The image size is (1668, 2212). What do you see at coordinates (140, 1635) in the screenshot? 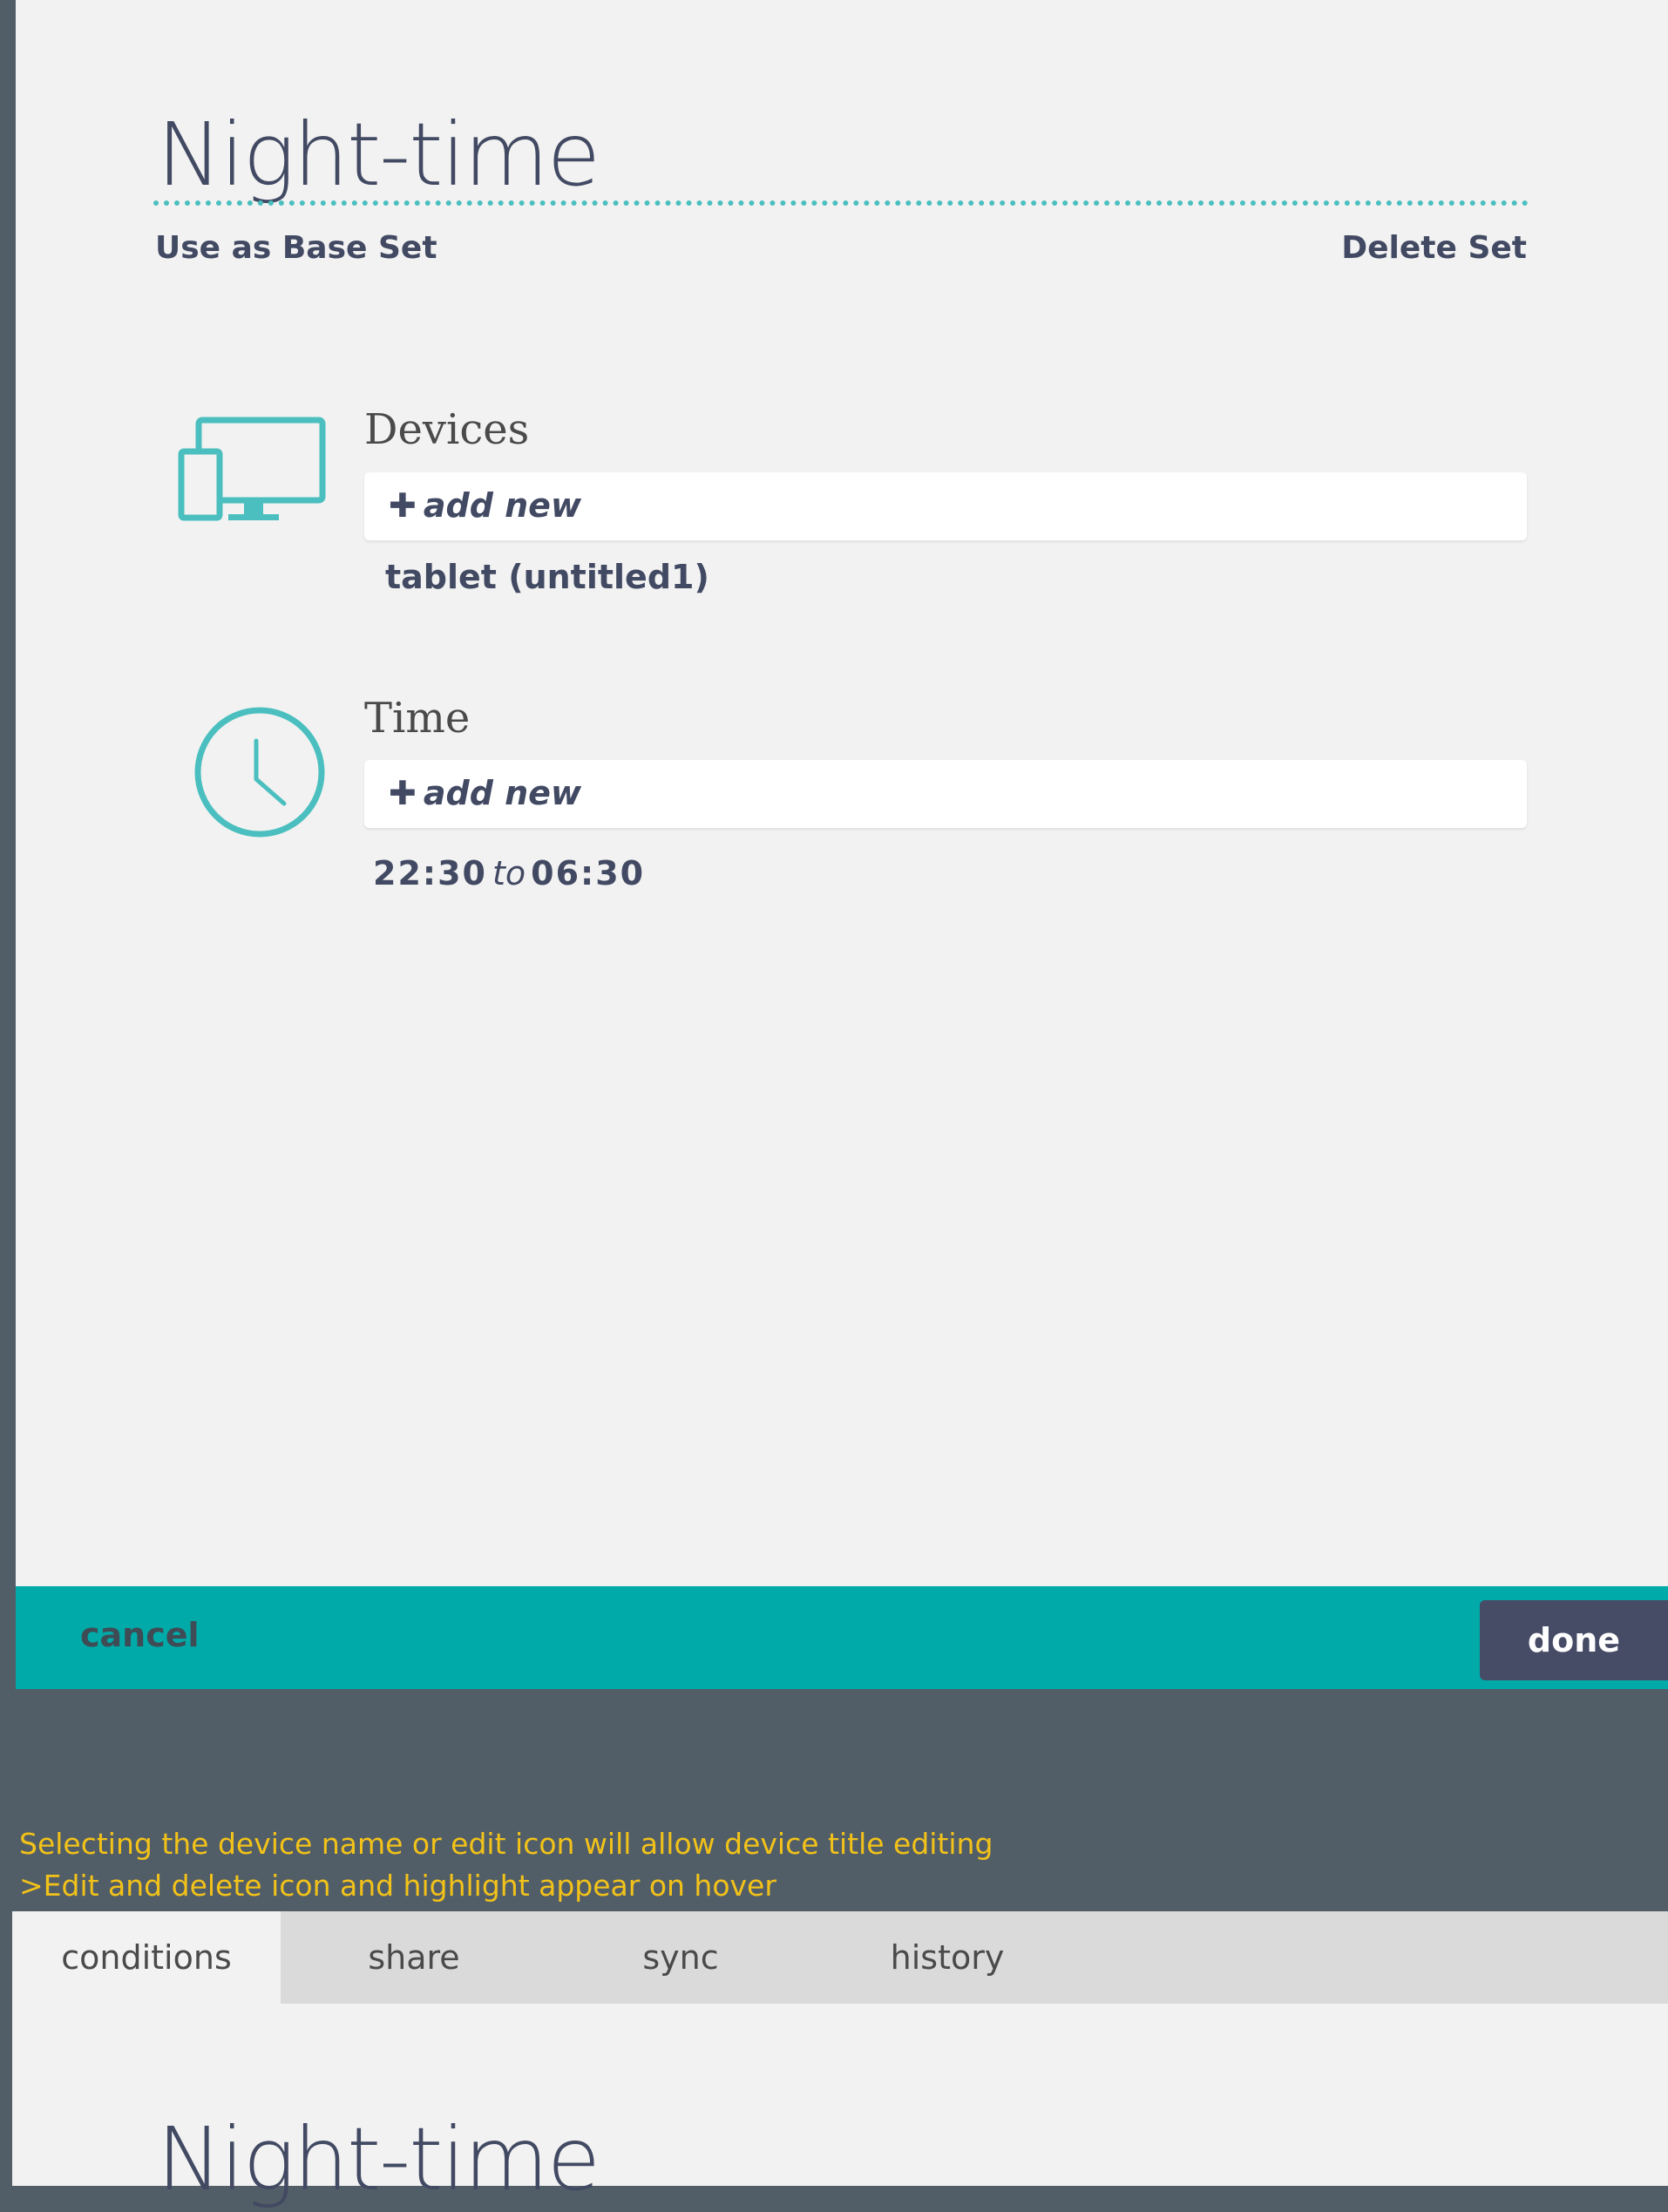
I see `cancel-button: cancel` at bounding box center [140, 1635].